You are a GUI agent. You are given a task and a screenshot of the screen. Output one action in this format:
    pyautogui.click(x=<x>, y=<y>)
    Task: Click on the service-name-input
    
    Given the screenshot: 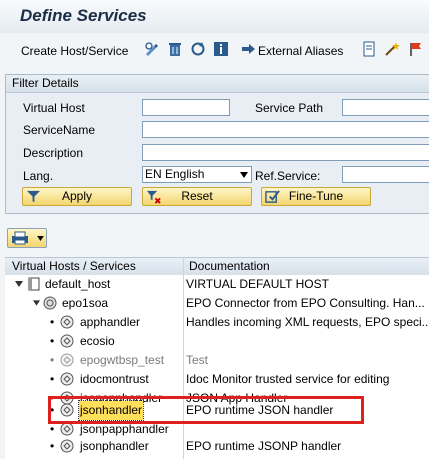 What is the action you would take?
    pyautogui.click(x=285, y=129)
    